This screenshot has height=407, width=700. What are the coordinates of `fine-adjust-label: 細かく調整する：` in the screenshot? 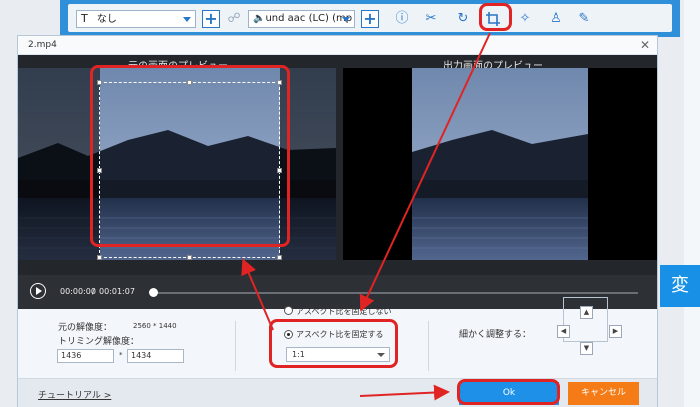 It's located at (495, 335).